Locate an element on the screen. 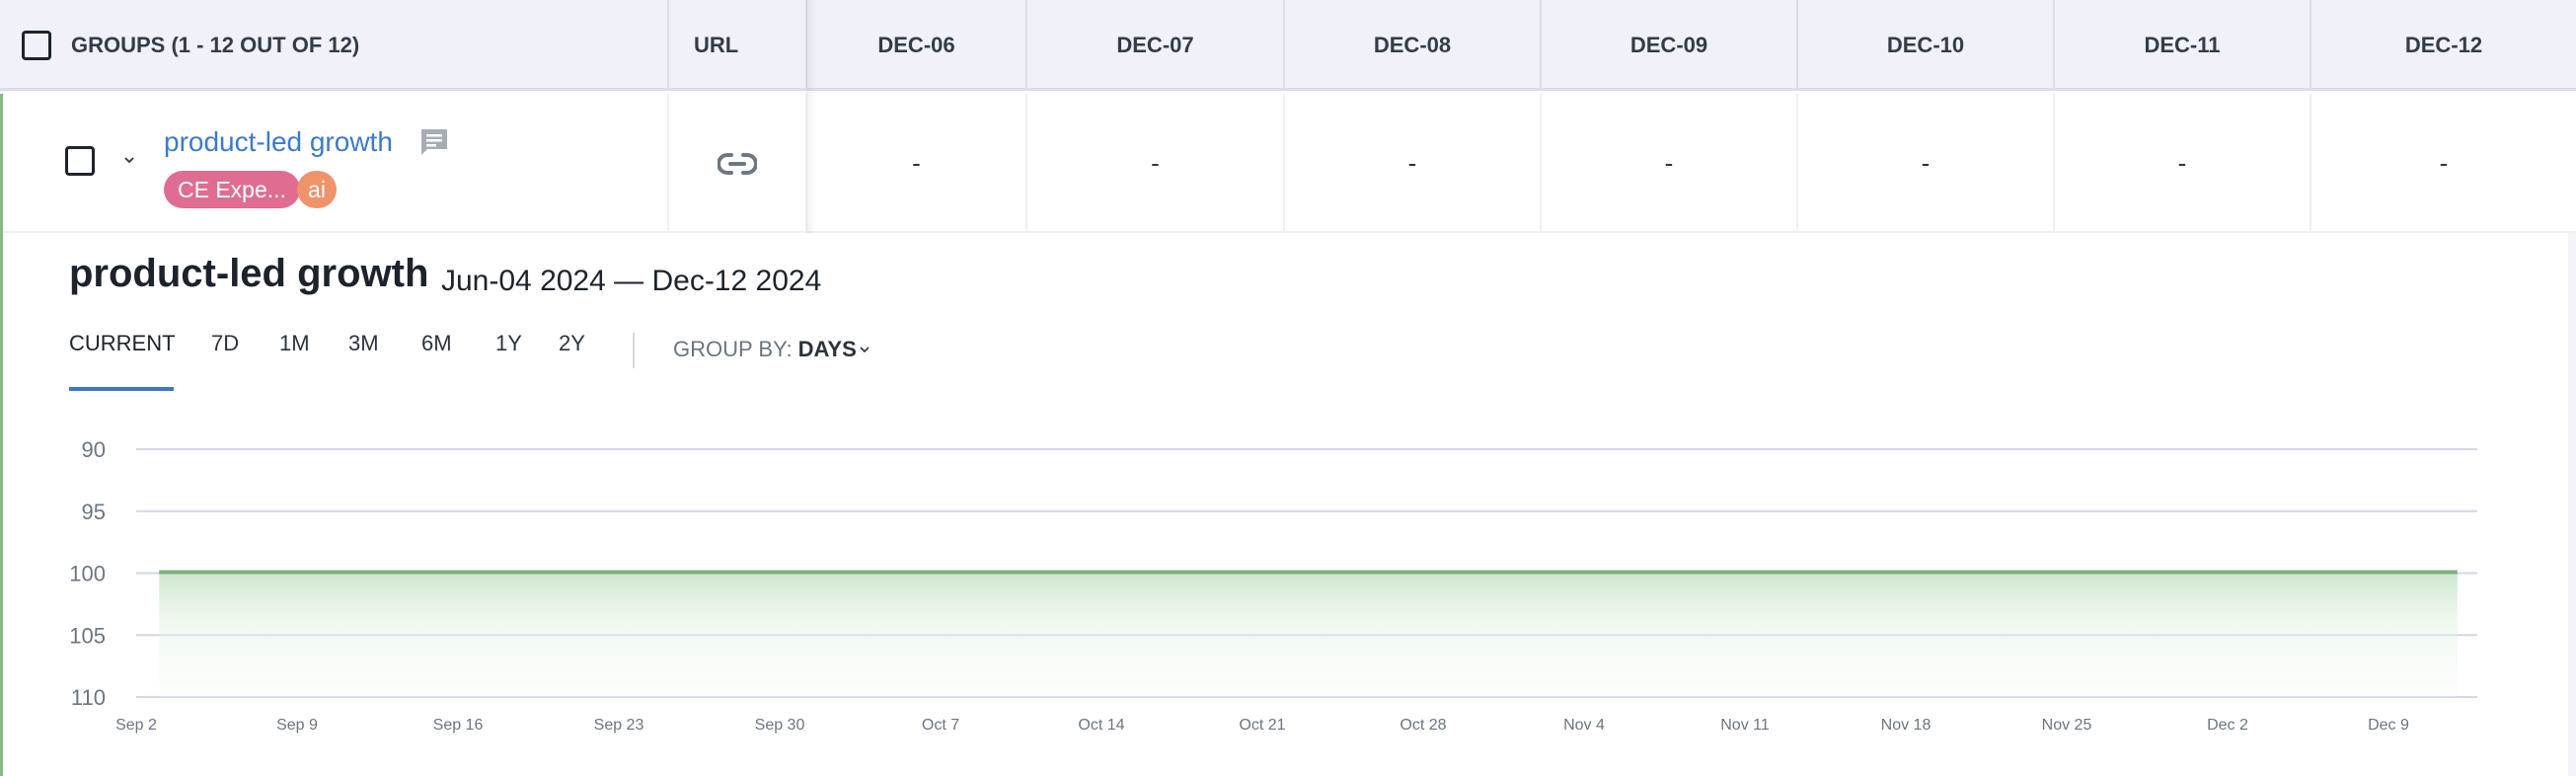  url-header-label: URL is located at coordinates (716, 45).